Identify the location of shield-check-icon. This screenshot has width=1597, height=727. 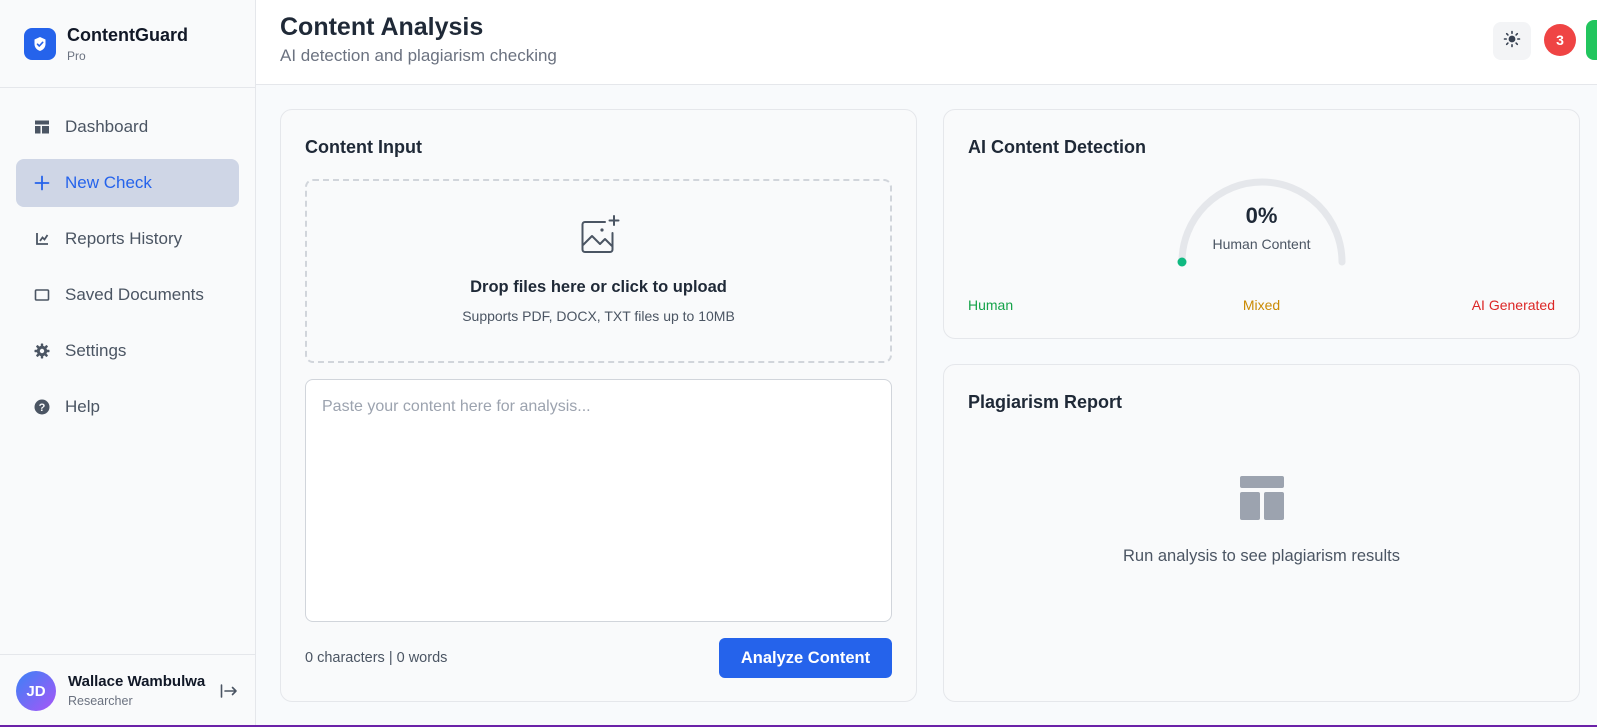
(40, 43).